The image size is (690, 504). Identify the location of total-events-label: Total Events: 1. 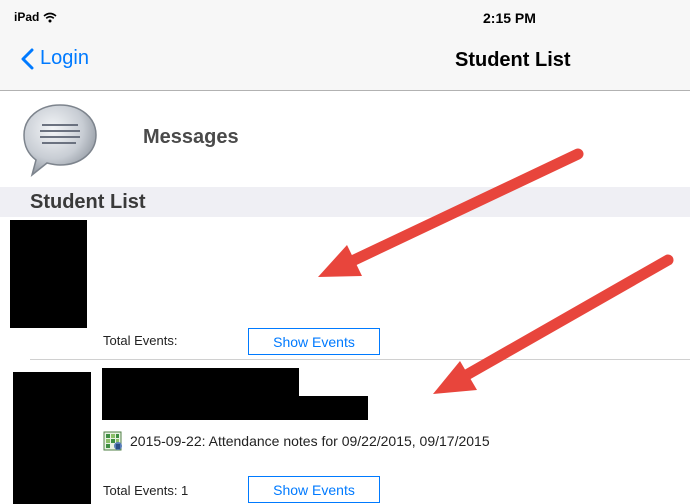
(146, 490).